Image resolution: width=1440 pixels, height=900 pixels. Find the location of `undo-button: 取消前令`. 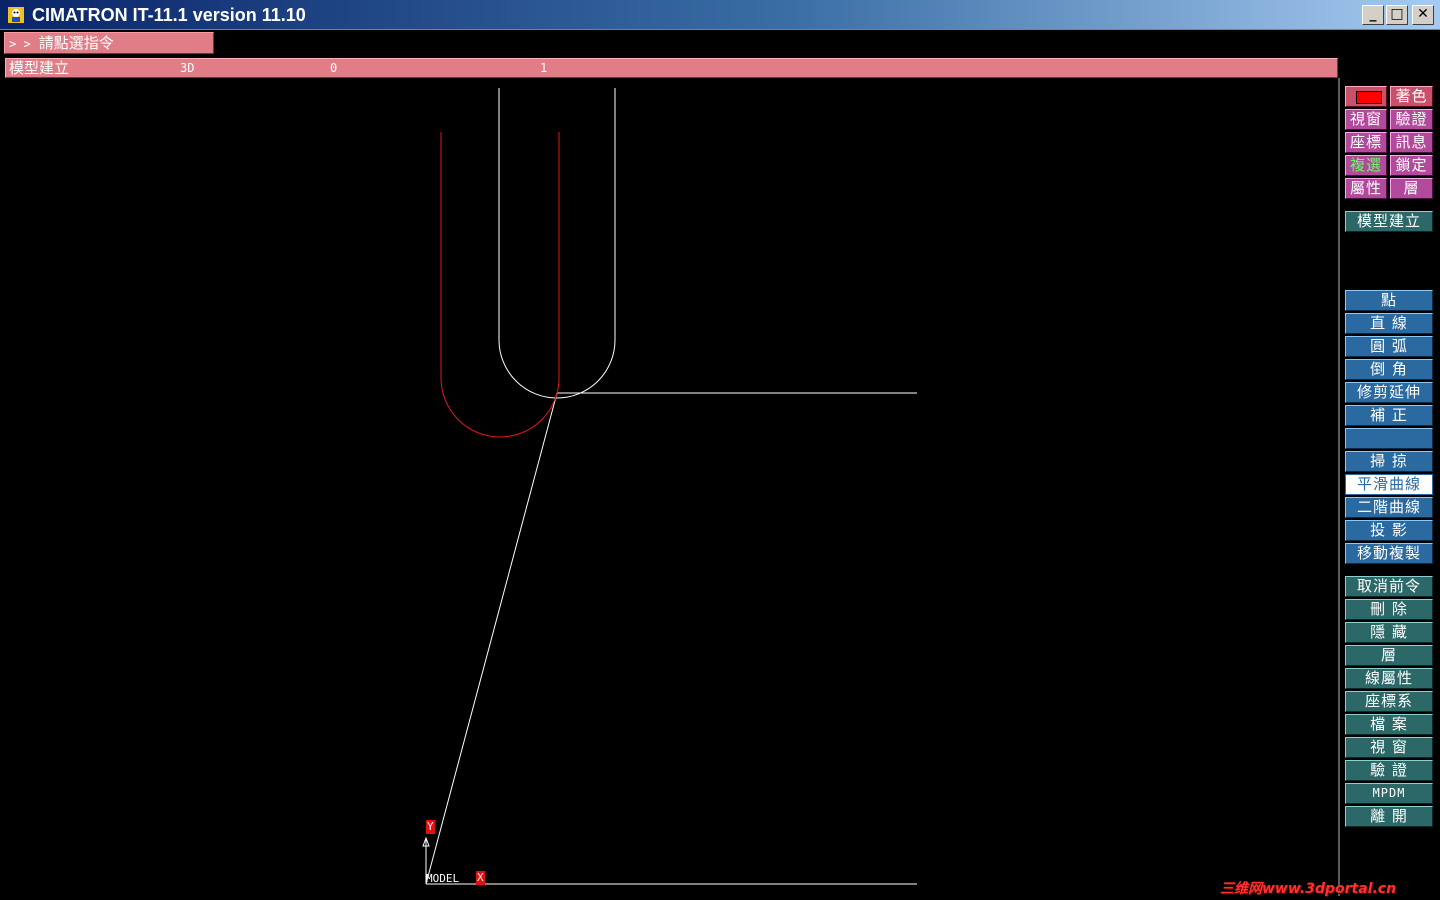

undo-button: 取消前令 is located at coordinates (1389, 586).